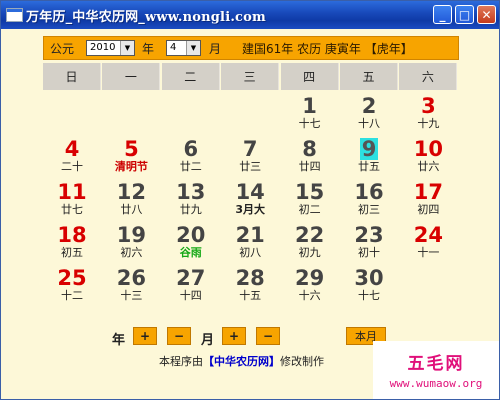 The height and width of the screenshot is (400, 500). I want to click on day-cell: 22 初九, so click(310, 242).